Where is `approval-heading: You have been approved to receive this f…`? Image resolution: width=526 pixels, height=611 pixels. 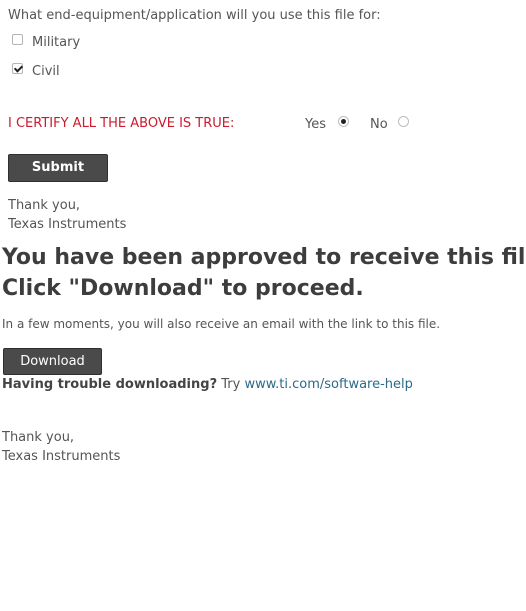 approval-heading: You have been approved to receive this f… is located at coordinates (264, 273).